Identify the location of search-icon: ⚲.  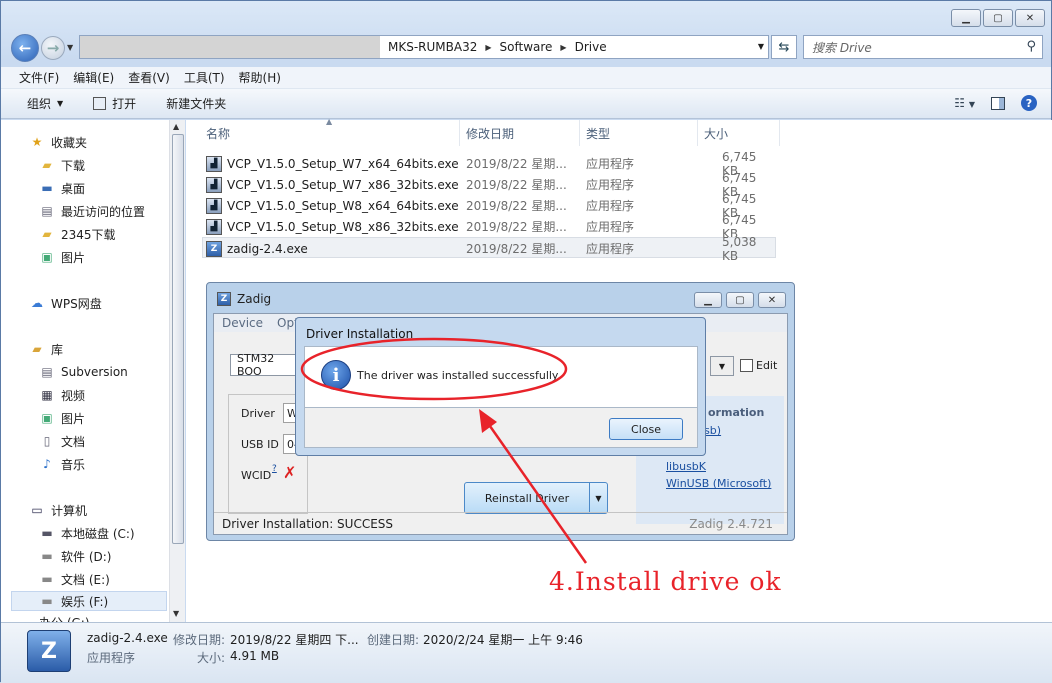
(1031, 46).